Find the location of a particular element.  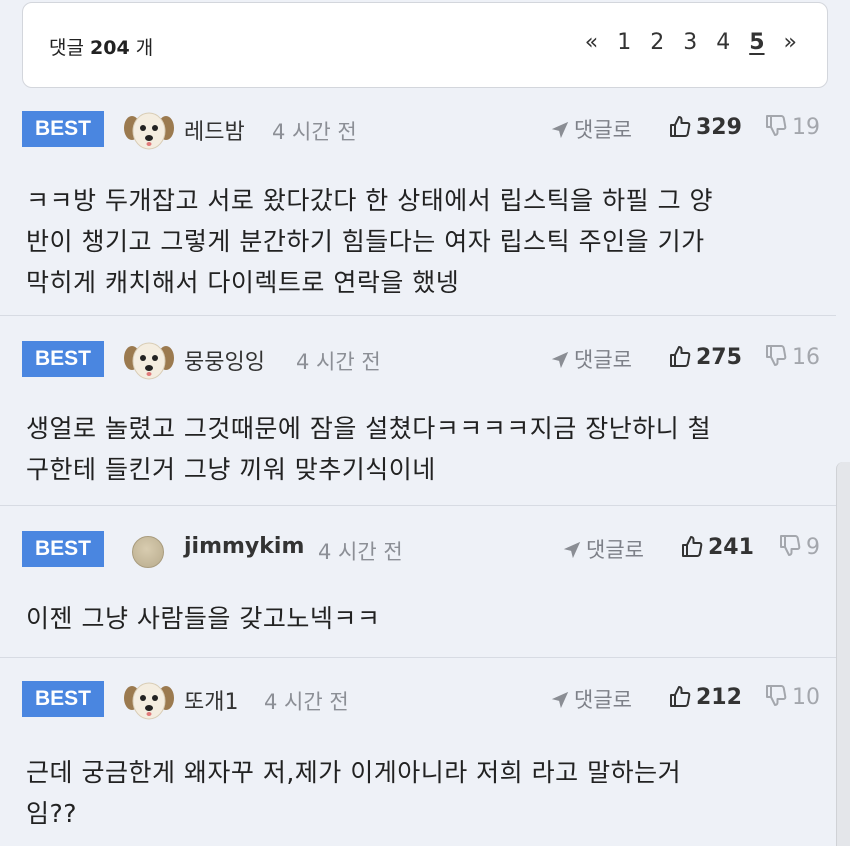

pagination-page-current: 5 is located at coordinates (756, 42).